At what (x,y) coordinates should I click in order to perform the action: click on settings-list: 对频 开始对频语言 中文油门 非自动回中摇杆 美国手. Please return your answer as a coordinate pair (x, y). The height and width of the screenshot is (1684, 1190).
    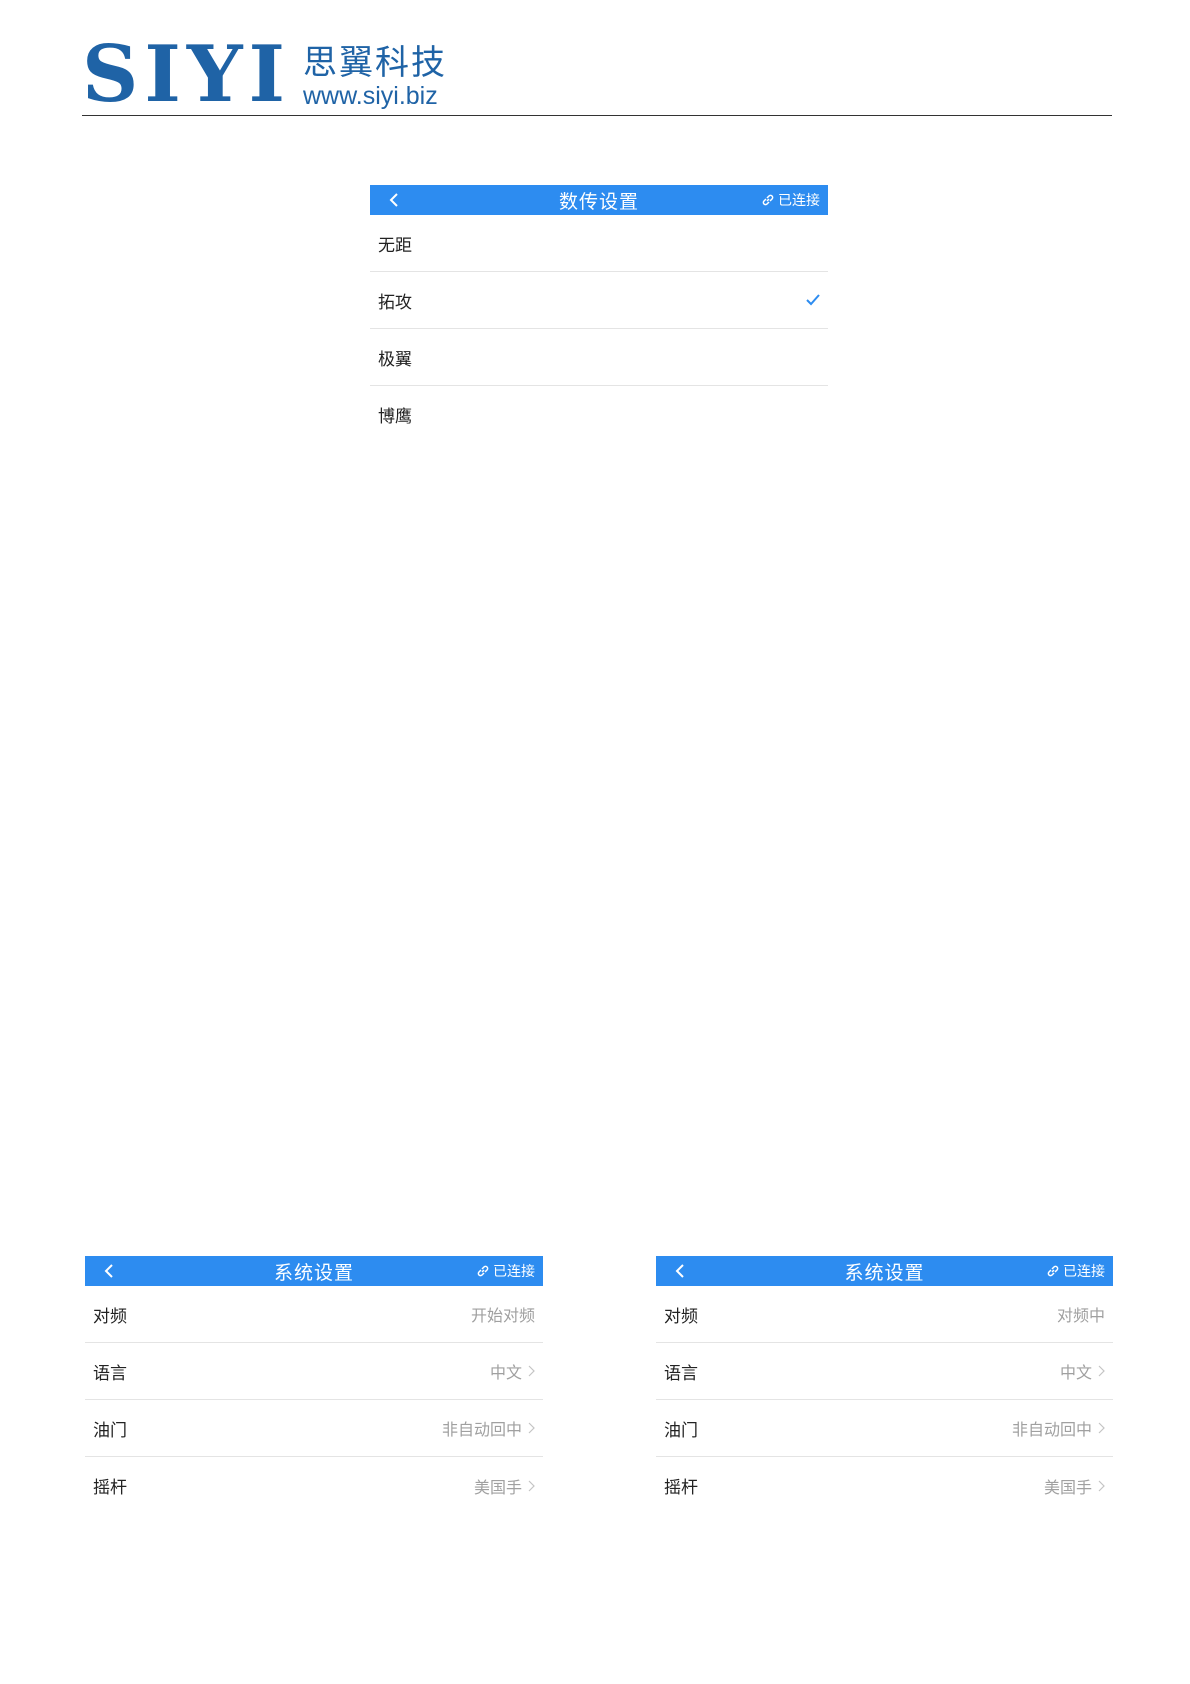
    Looking at the image, I should click on (314, 1400).